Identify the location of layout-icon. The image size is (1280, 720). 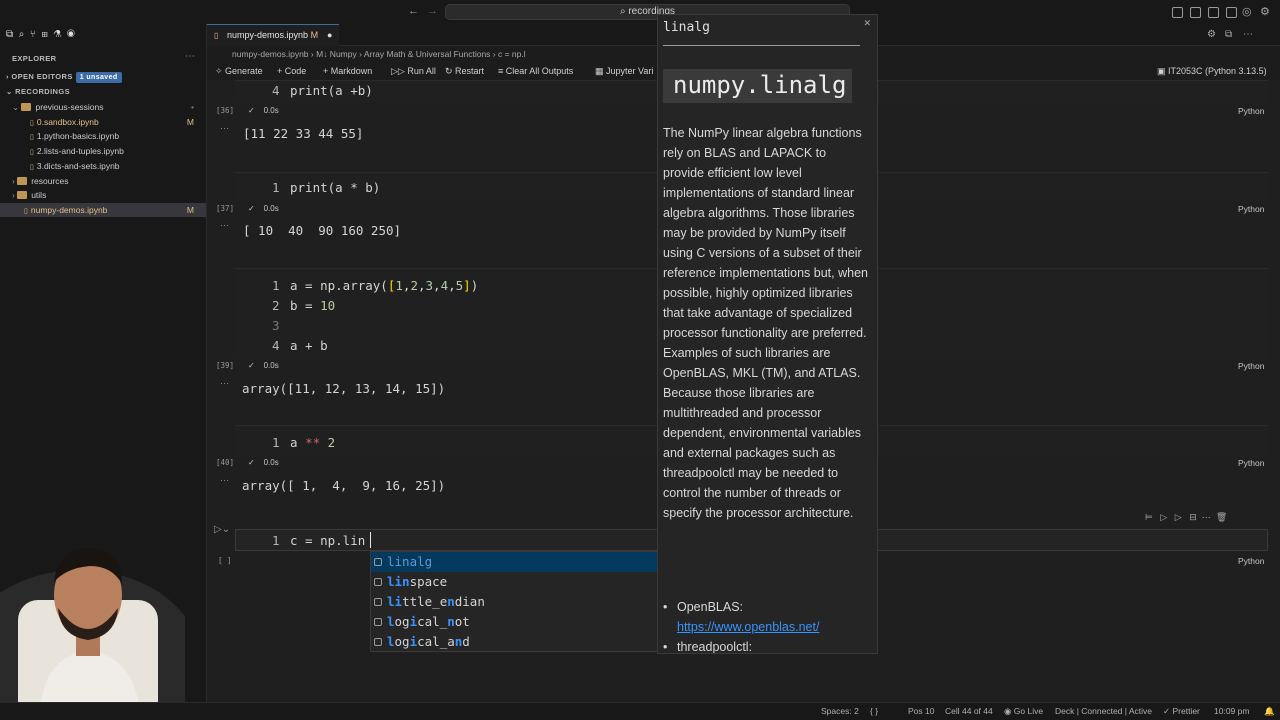
(1177, 12).